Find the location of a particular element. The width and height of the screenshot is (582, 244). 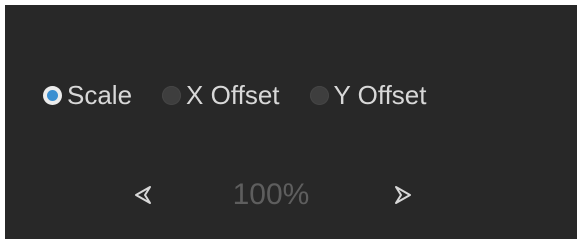

mode-radio-group: Scale X Offset Y Offset is located at coordinates (234, 95).